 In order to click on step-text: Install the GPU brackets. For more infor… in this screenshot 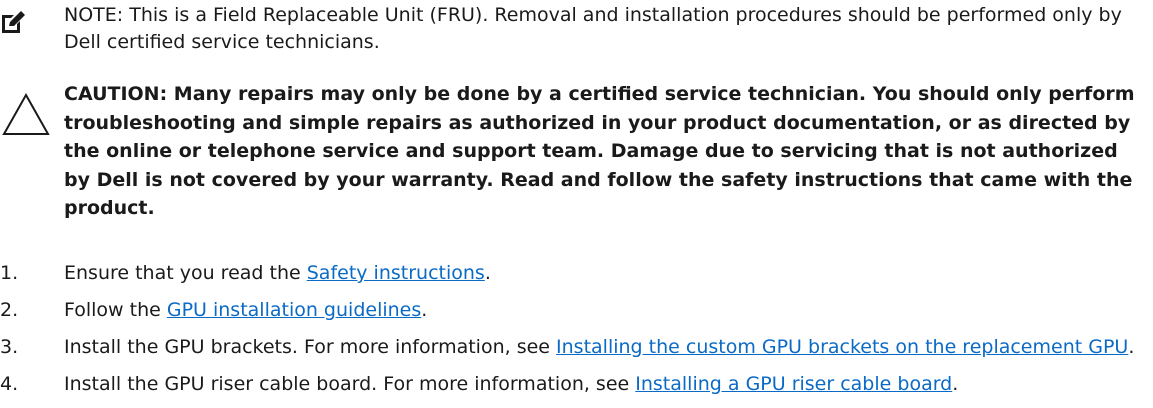, I will do `click(606, 347)`.